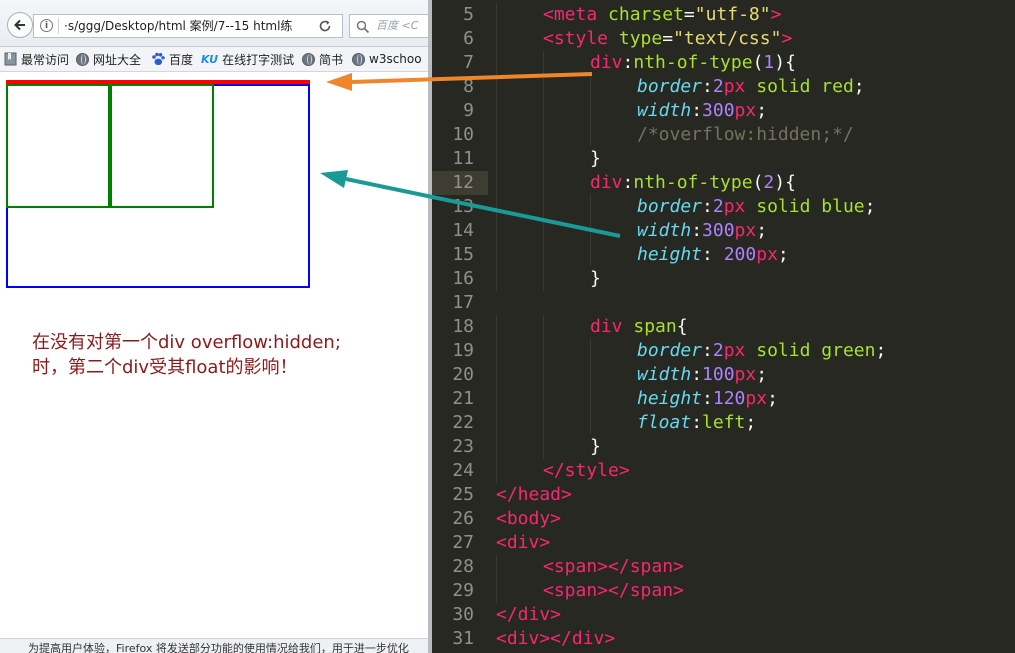 The height and width of the screenshot is (653, 1015). I want to click on notification-text: 为提高用户体验，Firefox 将发送部分功能的使用情况给我们，用于进一步优化, so click(218, 647).